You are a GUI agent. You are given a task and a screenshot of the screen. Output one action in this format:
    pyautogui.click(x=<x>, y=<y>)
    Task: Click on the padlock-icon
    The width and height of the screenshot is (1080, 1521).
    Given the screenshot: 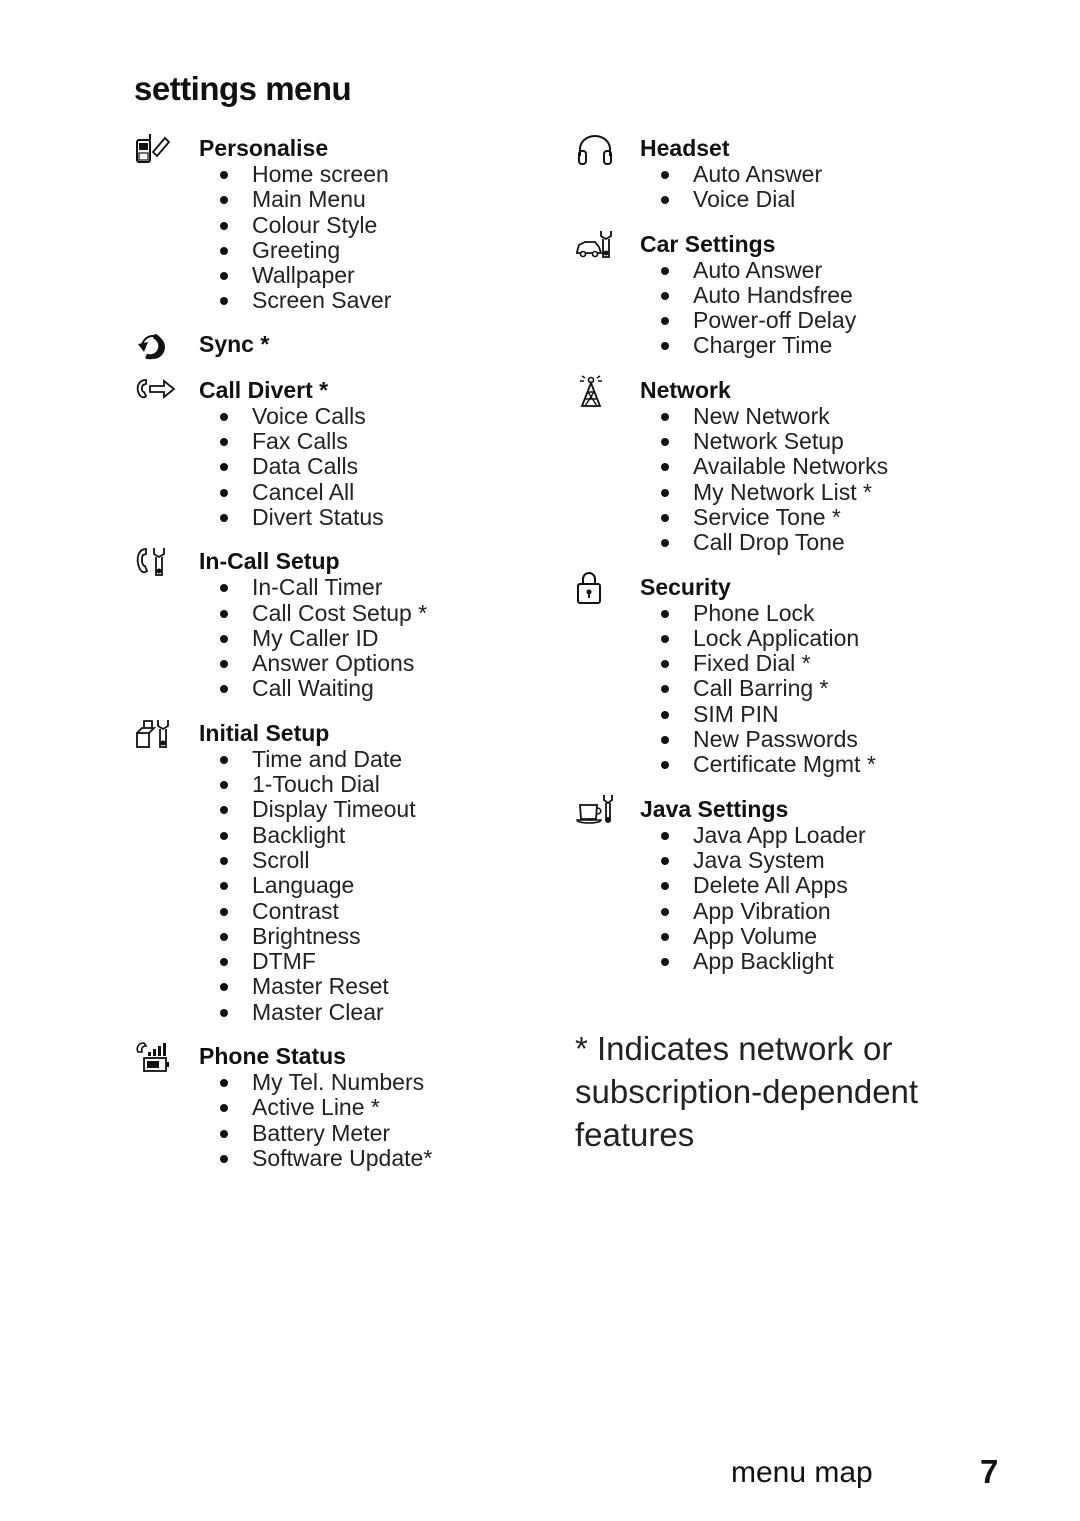 What is the action you would take?
    pyautogui.click(x=596, y=588)
    